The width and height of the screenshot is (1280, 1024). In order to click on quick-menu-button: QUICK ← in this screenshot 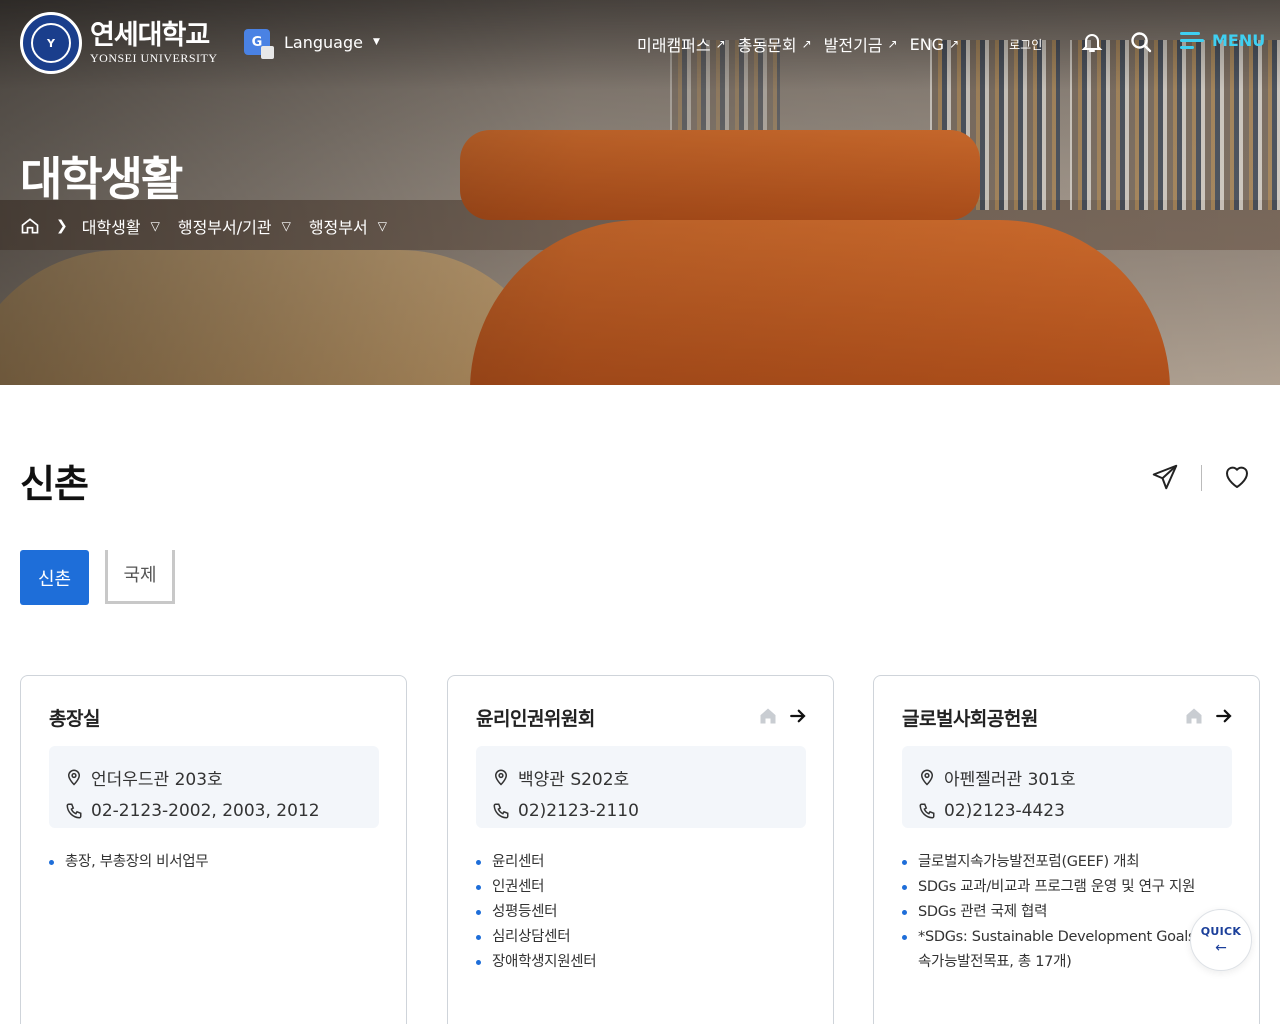, I will do `click(1221, 940)`.